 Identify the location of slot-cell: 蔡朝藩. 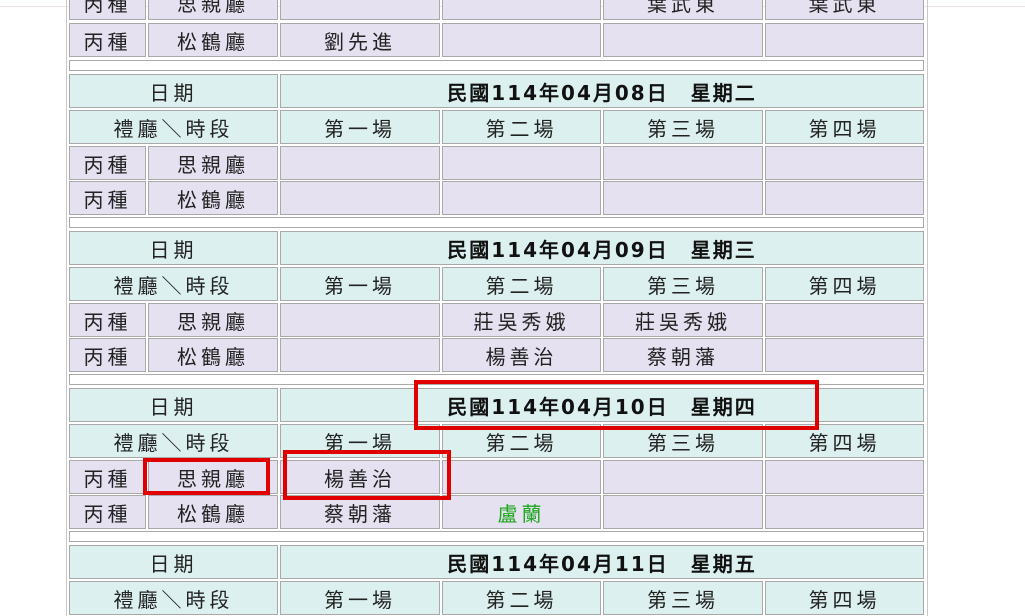
(360, 512).